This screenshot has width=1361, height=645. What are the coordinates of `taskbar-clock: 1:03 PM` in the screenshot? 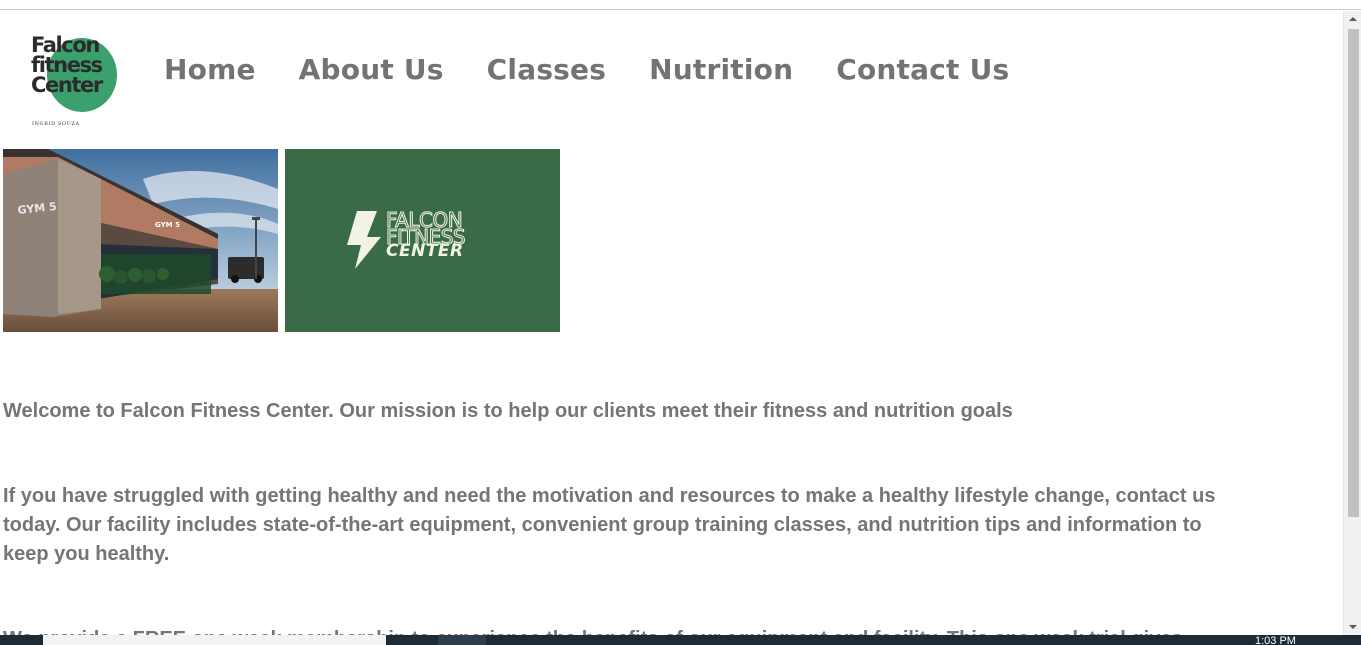 It's located at (1275, 640).